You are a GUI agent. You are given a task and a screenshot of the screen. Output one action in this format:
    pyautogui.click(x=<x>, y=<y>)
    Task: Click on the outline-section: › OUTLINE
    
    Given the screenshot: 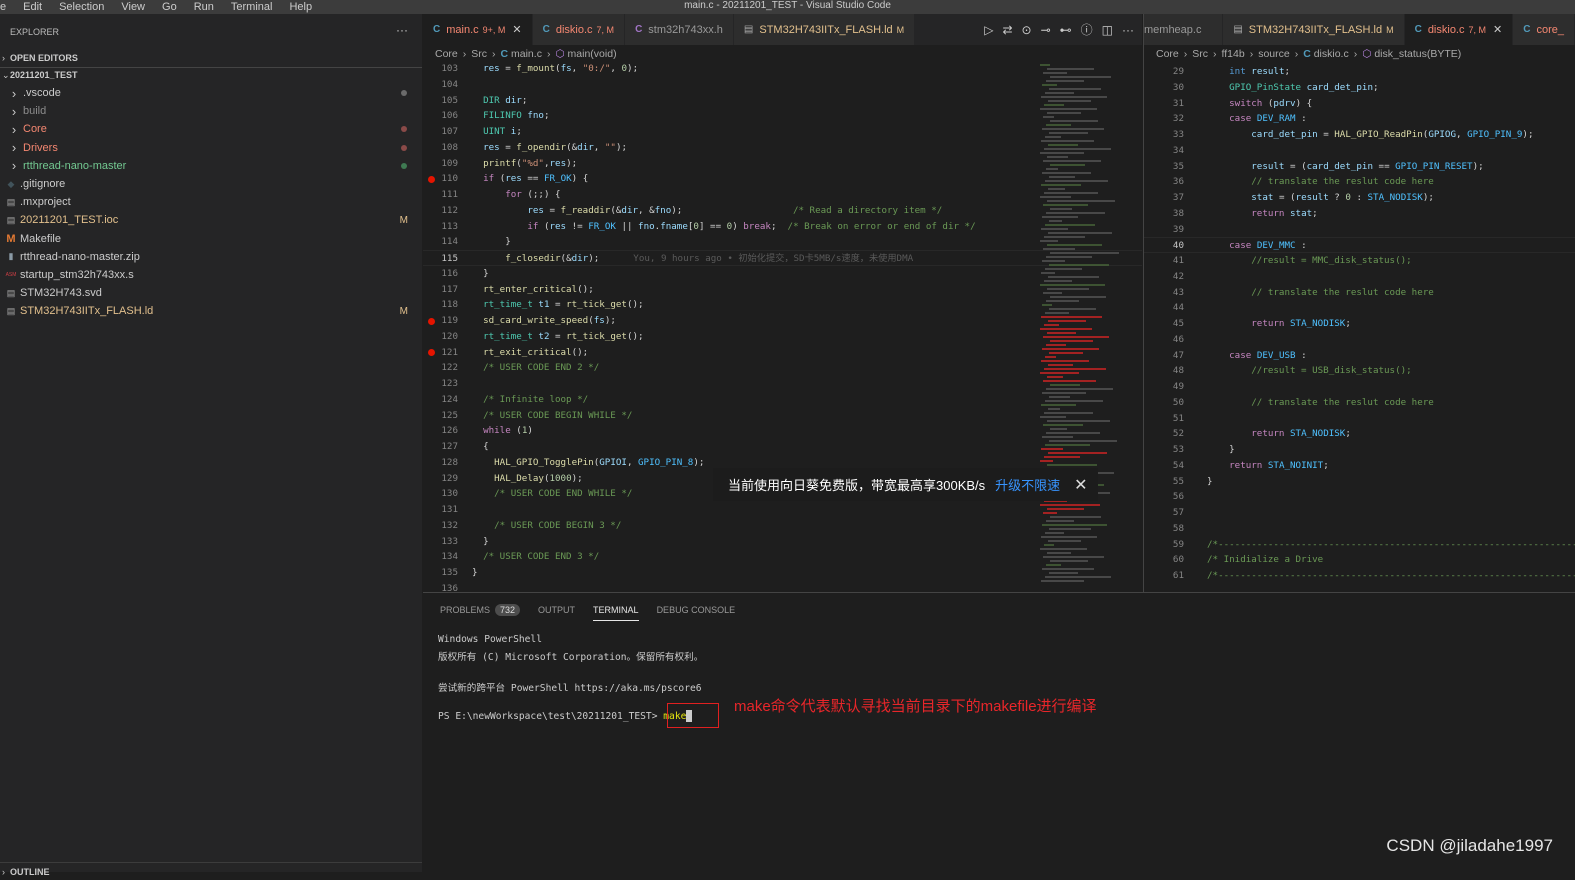 What is the action you would take?
    pyautogui.click(x=211, y=871)
    